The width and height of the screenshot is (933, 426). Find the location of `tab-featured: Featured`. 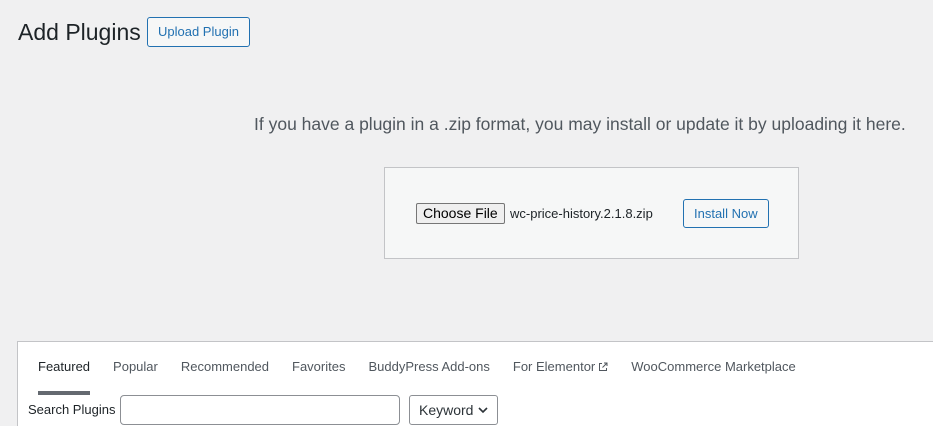

tab-featured: Featured is located at coordinates (64, 368).